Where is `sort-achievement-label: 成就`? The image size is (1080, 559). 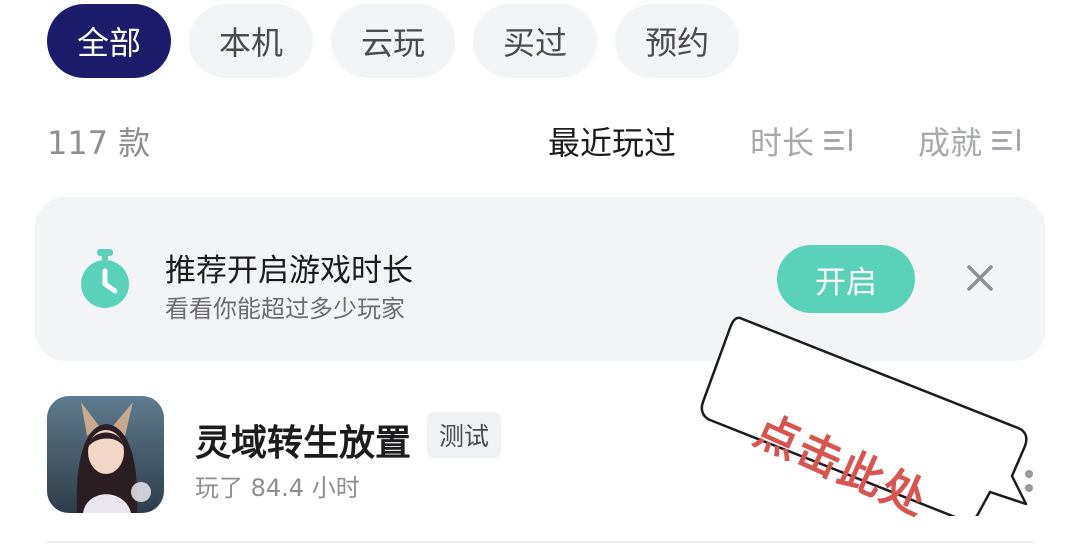
sort-achievement-label: 成就 is located at coordinates (950, 143).